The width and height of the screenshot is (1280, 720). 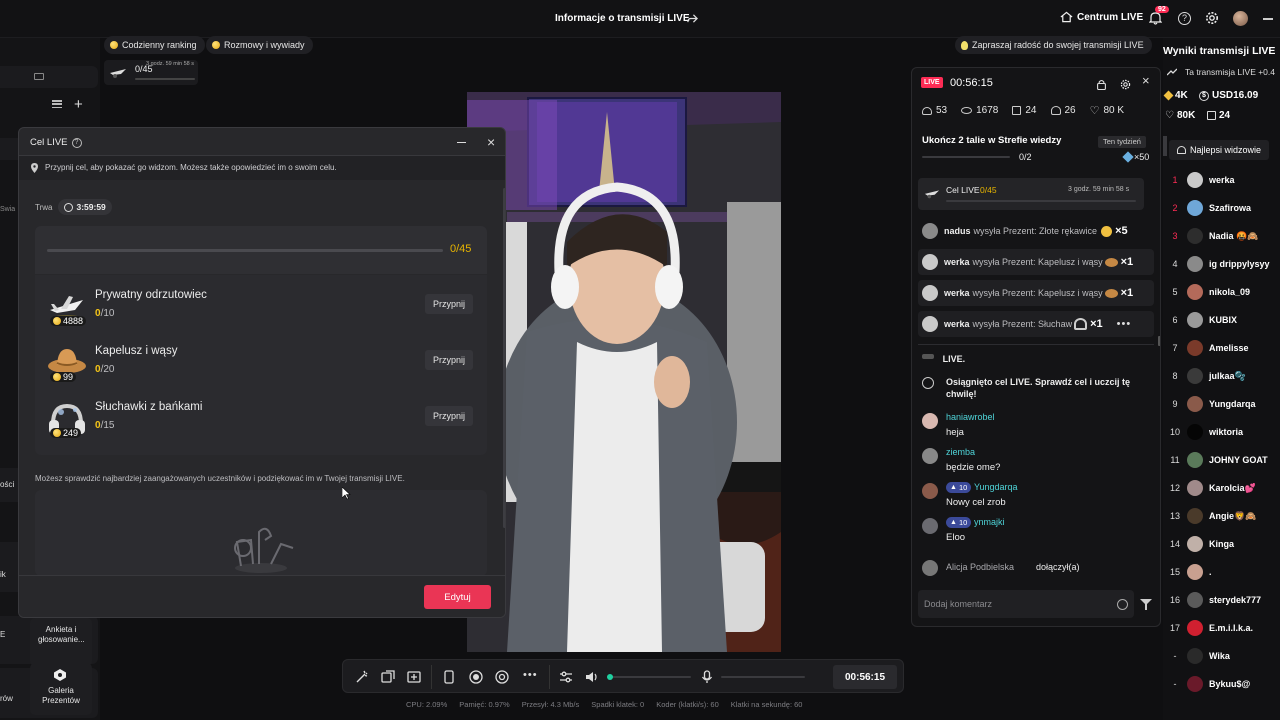 I want to click on screen-icon, so click(x=39, y=76).